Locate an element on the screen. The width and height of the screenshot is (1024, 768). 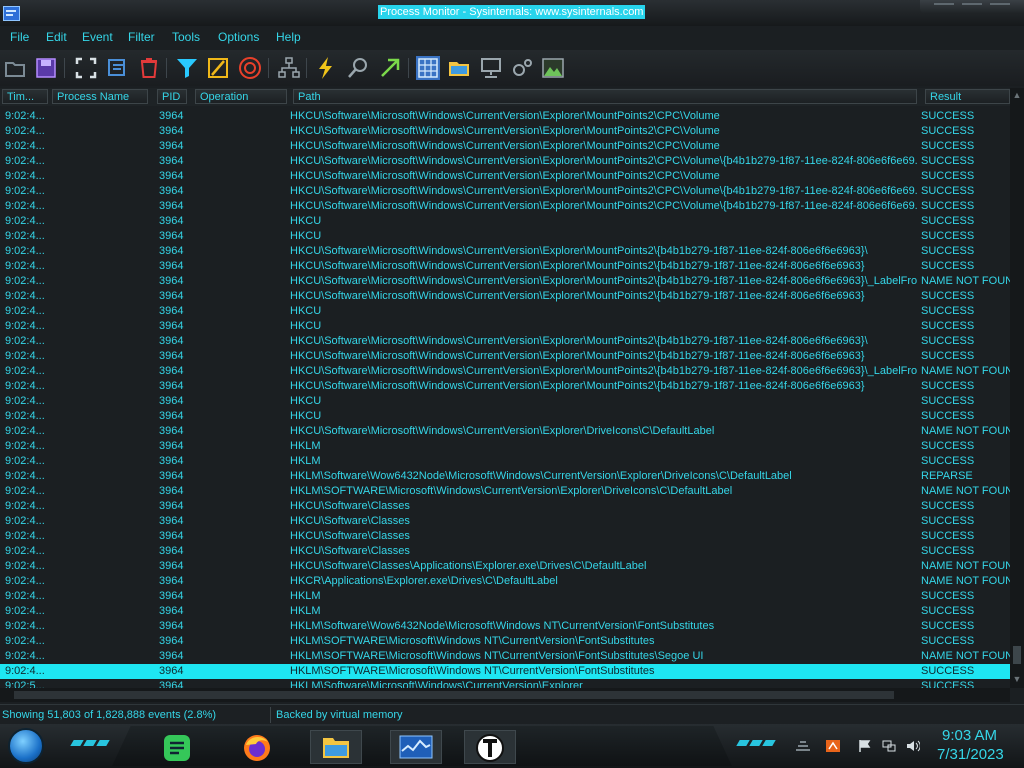
scroll-down-icon: ▼ is located at coordinates (1017, 679).